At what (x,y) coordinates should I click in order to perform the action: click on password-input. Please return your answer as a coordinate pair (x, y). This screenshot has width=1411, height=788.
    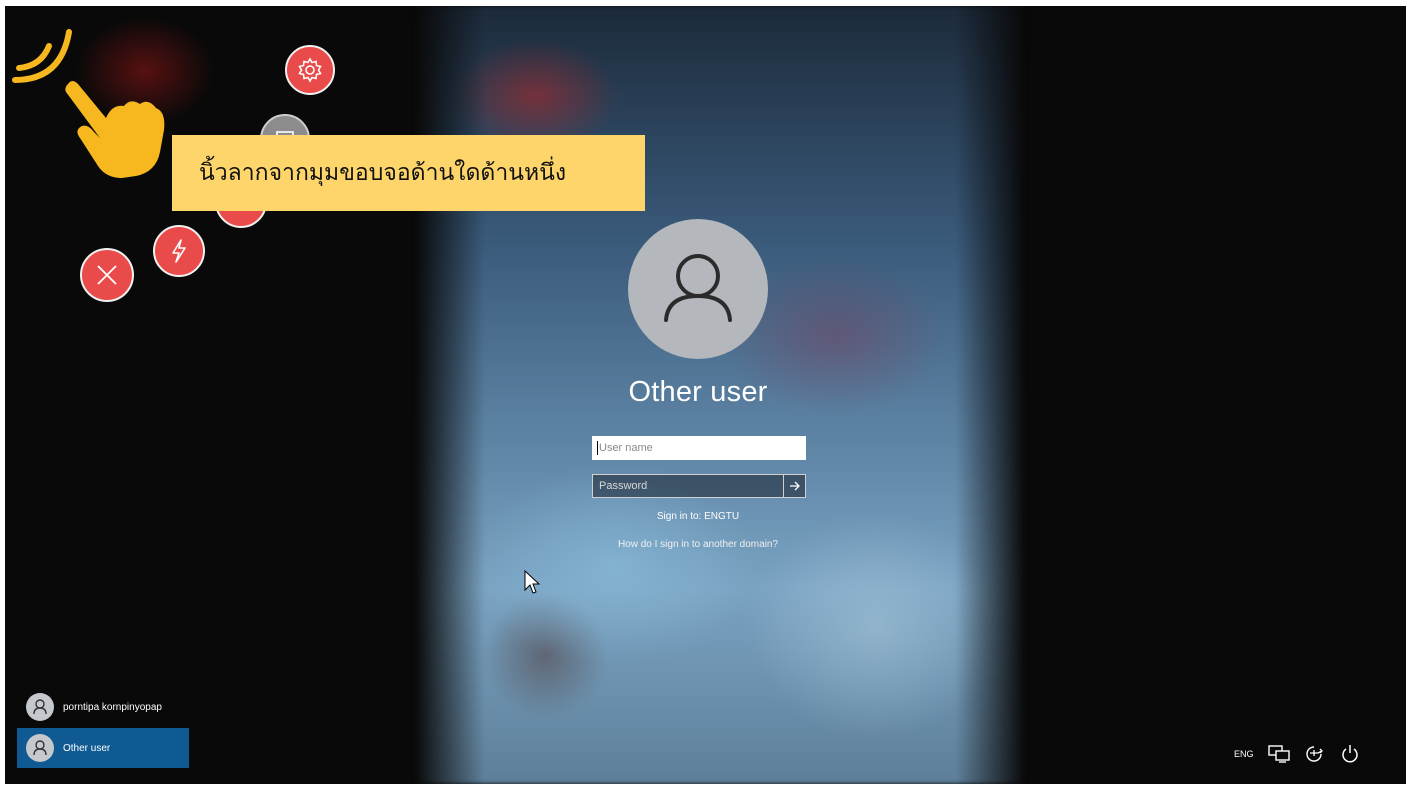
    Looking at the image, I should click on (688, 486).